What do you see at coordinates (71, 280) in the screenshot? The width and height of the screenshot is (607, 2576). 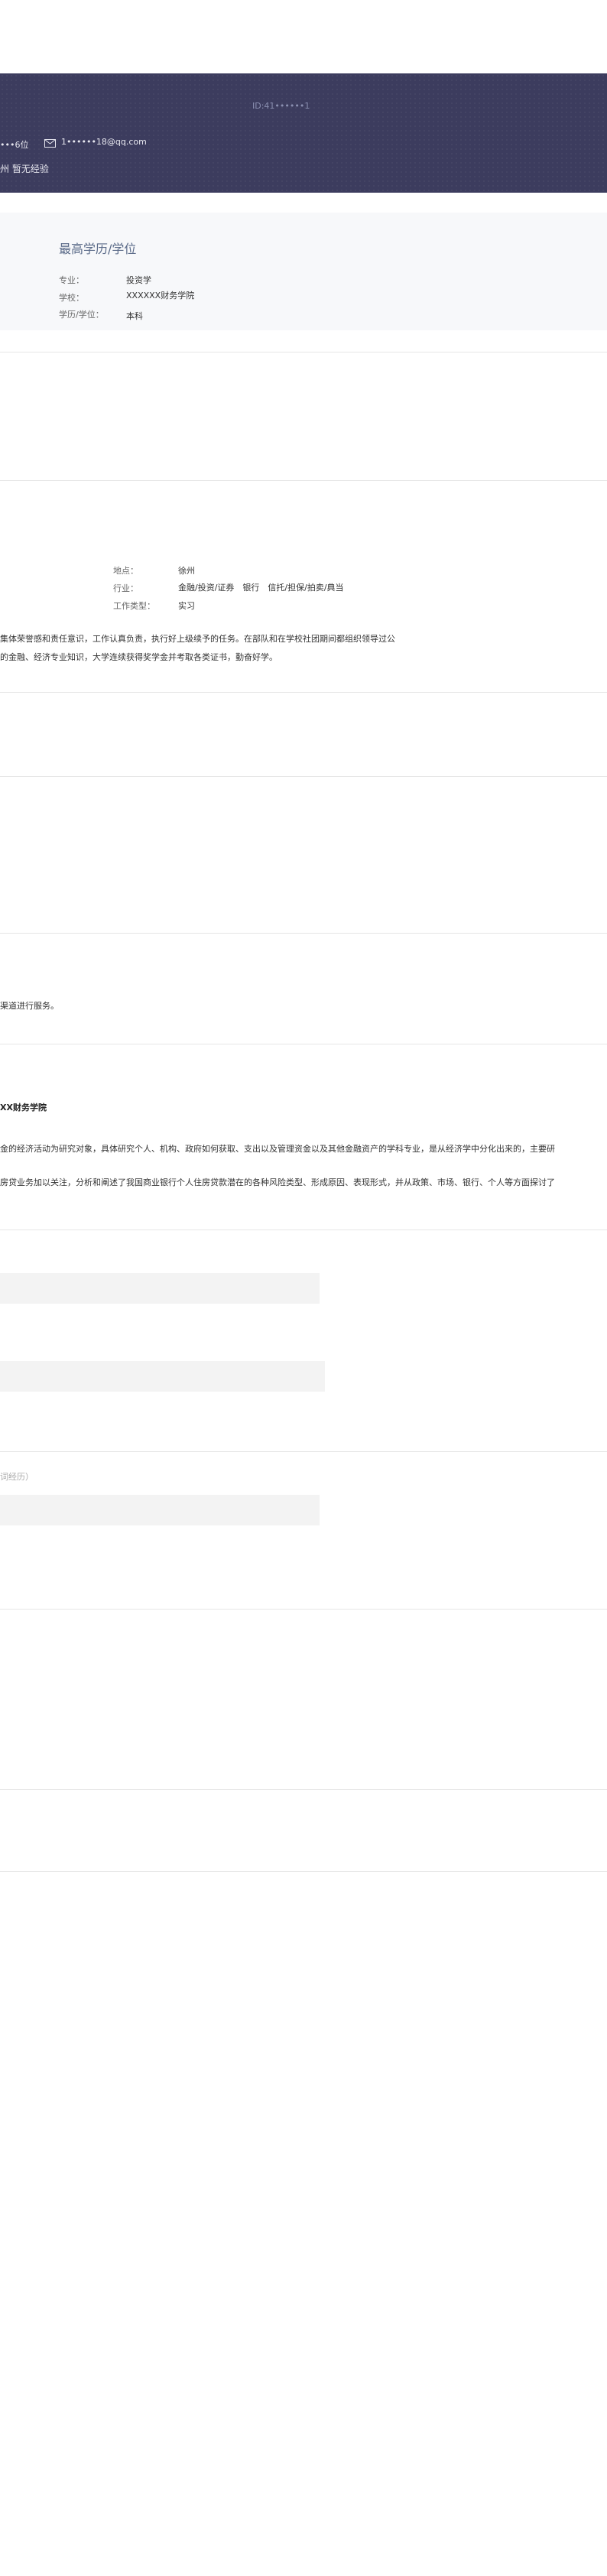 I see `major-label: 专业：` at bounding box center [71, 280].